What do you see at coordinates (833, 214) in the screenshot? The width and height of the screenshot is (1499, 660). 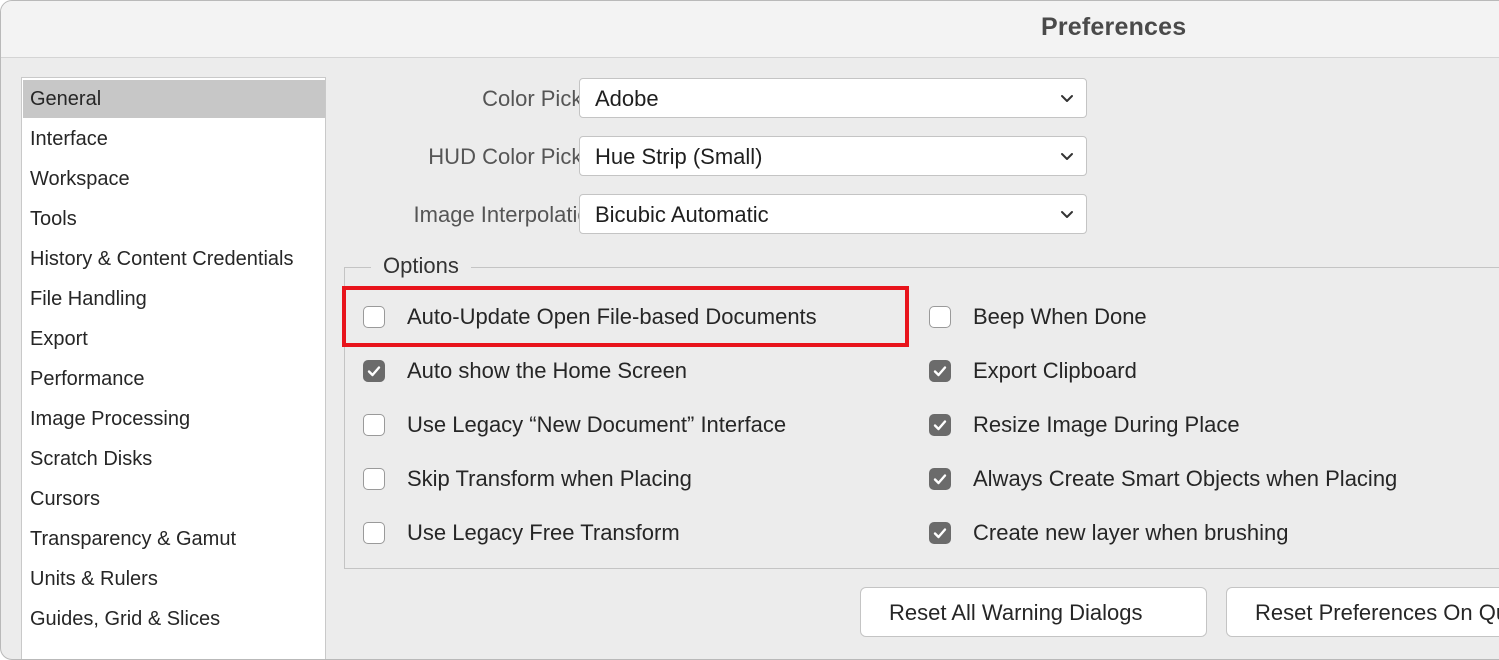 I see `image-interpolation-select: Bicubic Automatic` at bounding box center [833, 214].